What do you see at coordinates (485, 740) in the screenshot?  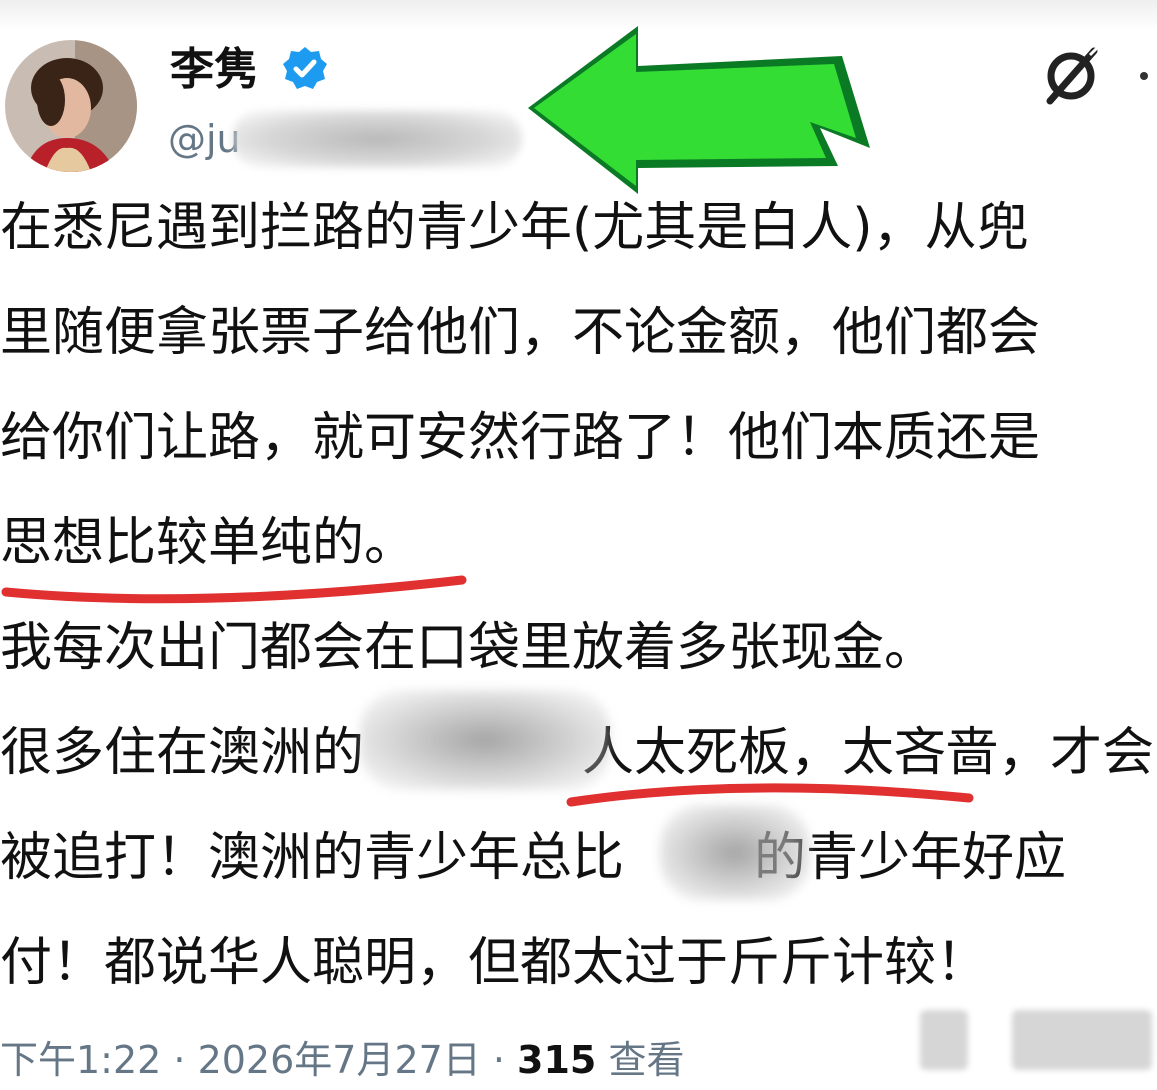 I see `redaction-smudge` at bounding box center [485, 740].